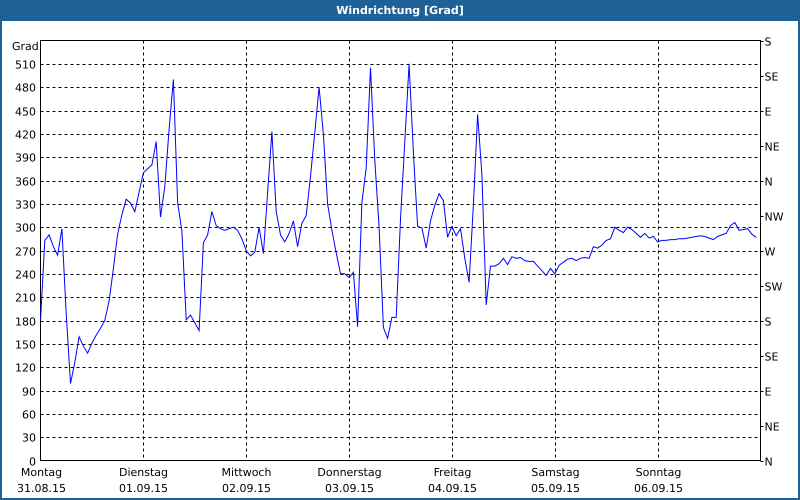  Describe the element at coordinates (29, 415) in the screenshot. I see `y-tick-label: 60` at that location.